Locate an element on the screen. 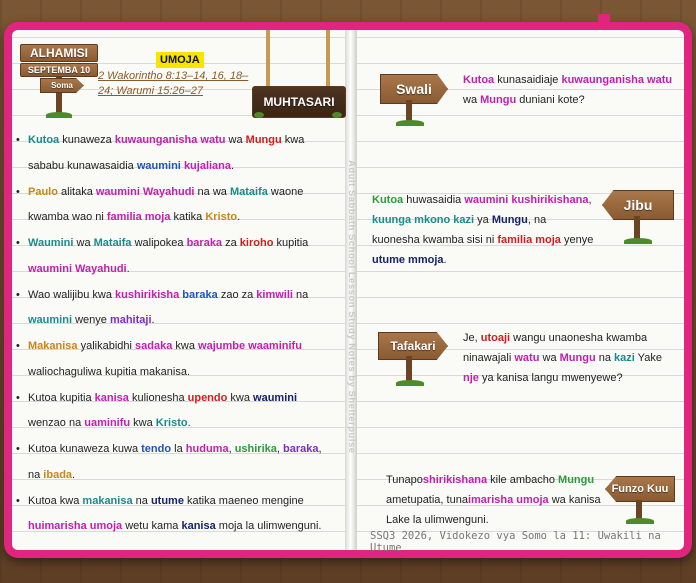 This screenshot has height=583, width=696. text-segment: Yake is located at coordinates (648, 358).